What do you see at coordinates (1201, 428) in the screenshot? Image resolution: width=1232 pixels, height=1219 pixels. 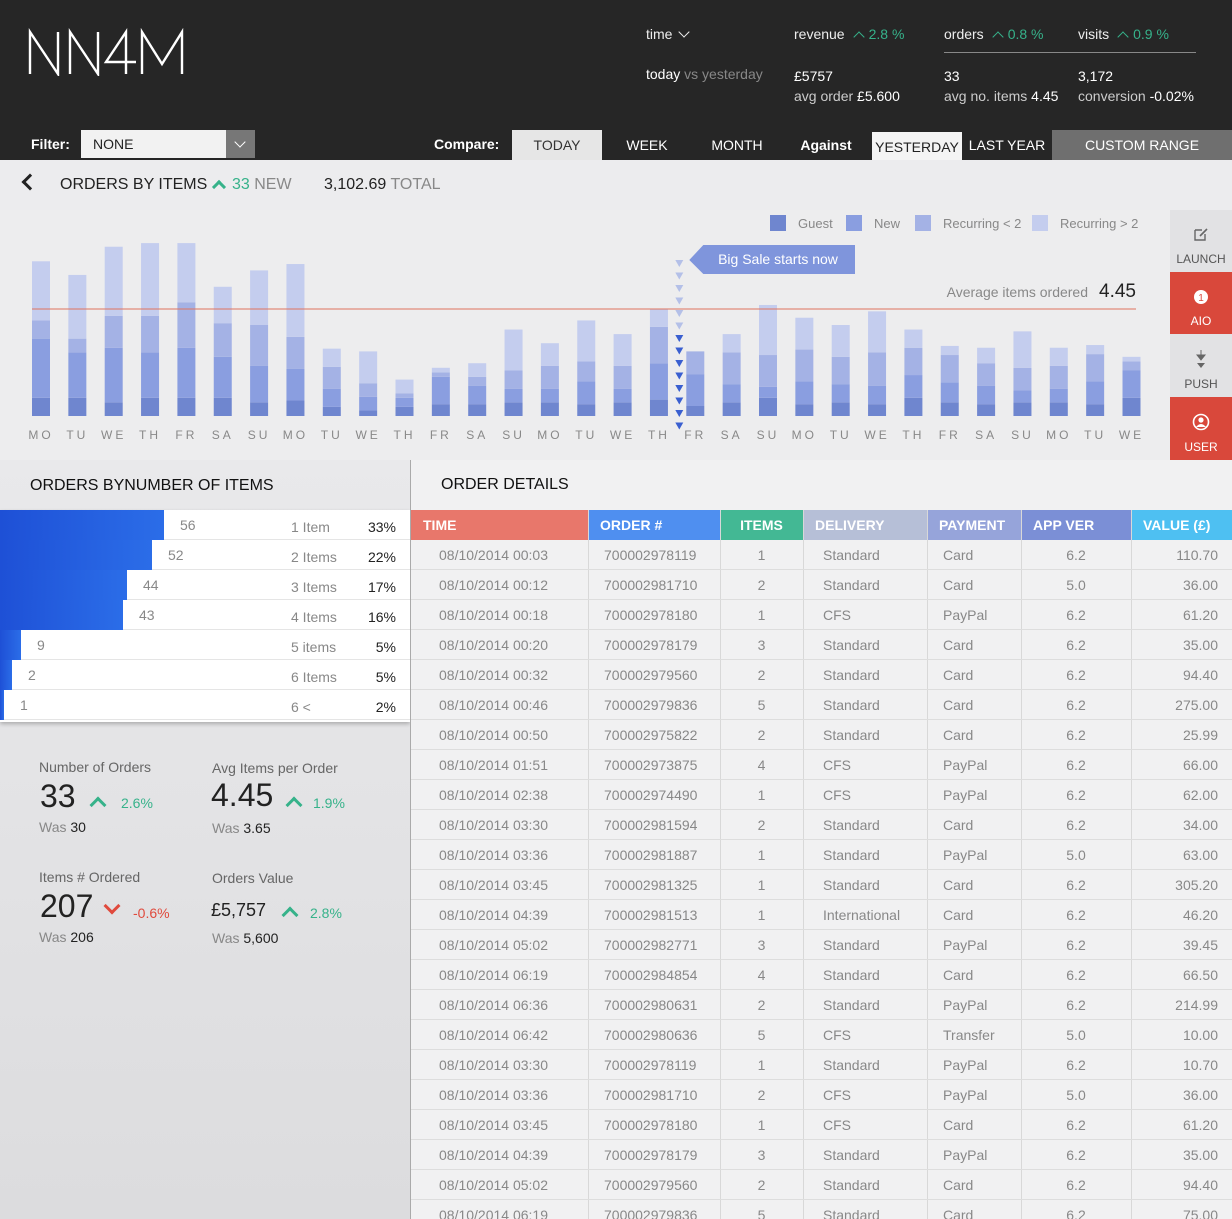 I see `user-button: USER` at bounding box center [1201, 428].